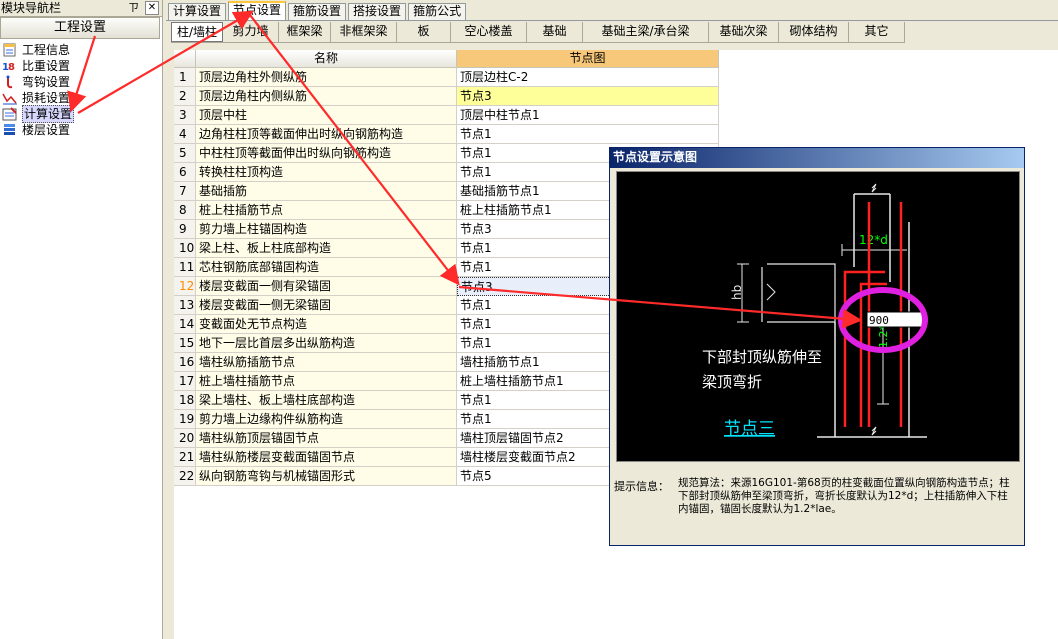 This screenshot has width=1058, height=639. What do you see at coordinates (877, 32) in the screenshot?
I see `subtab-other: 其它` at bounding box center [877, 32].